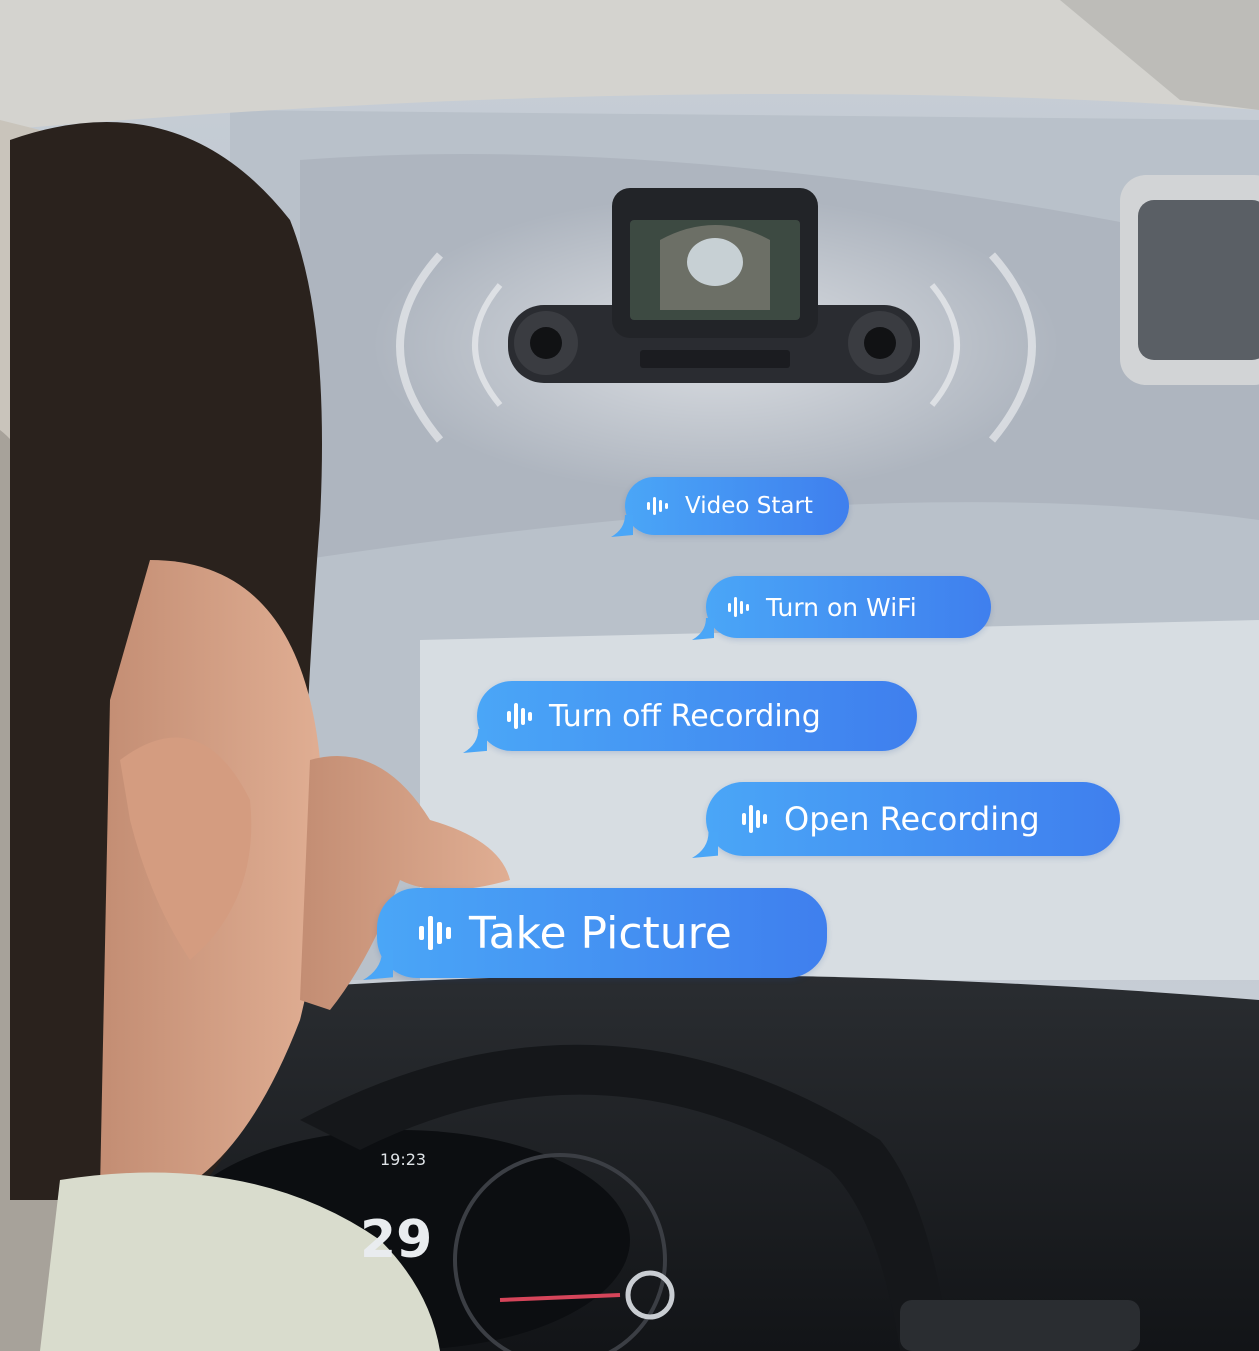 The image size is (1259, 1351). I want to click on bubble-label: Video Start, so click(749, 506).